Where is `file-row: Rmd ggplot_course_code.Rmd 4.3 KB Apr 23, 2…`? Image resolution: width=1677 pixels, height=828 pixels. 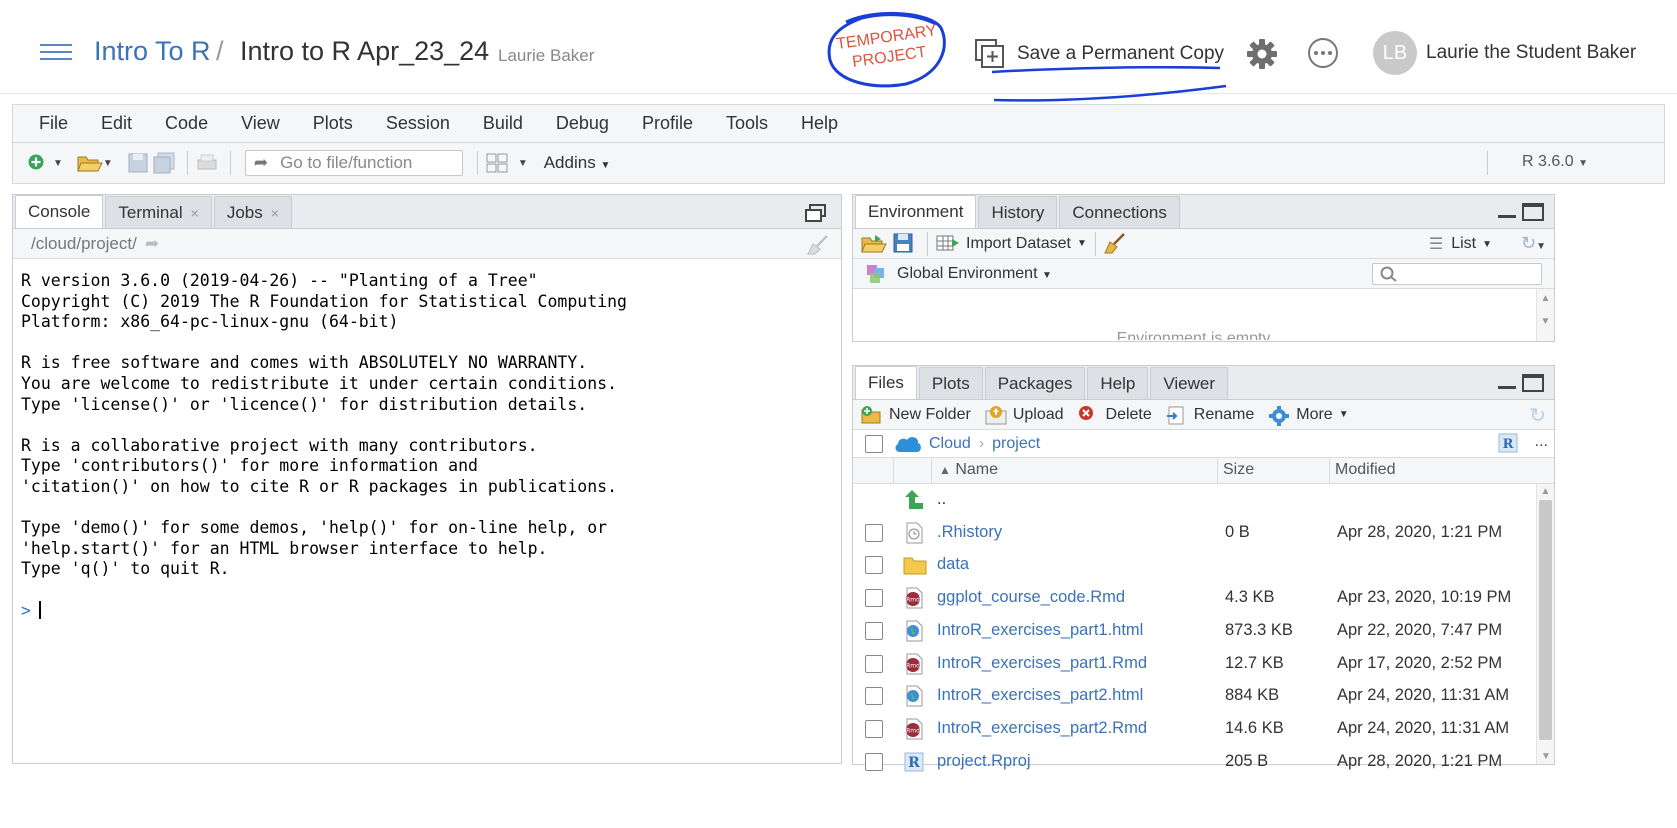 file-row: Rmd ggplot_course_code.Rmd 4.3 KB Apr 23, 2… is located at coordinates (1194, 598).